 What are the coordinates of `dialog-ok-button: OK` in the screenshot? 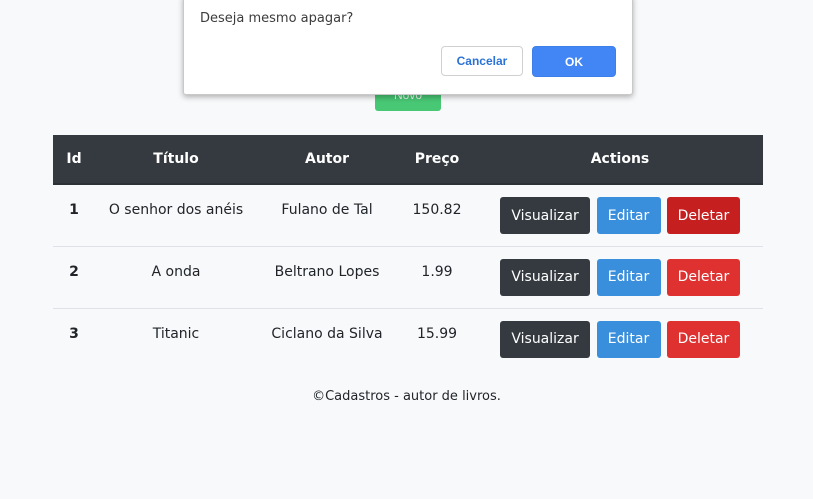 It's located at (574, 61).